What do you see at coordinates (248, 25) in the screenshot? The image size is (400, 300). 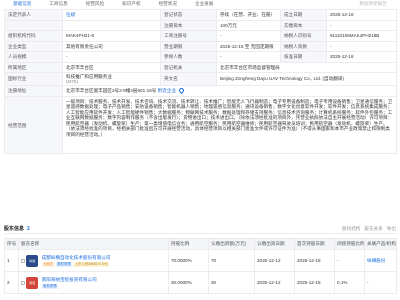 I see `reg-capital-value: 100万元` at bounding box center [248, 25].